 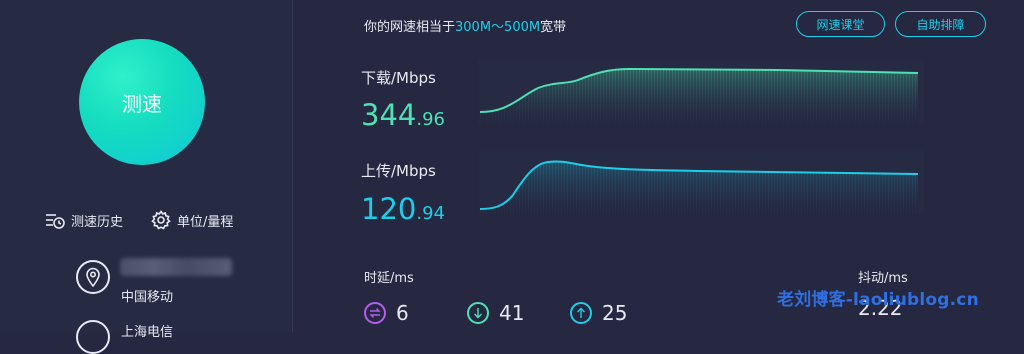 I want to click on speed-course-button: 网速课堂, so click(x=840, y=24).